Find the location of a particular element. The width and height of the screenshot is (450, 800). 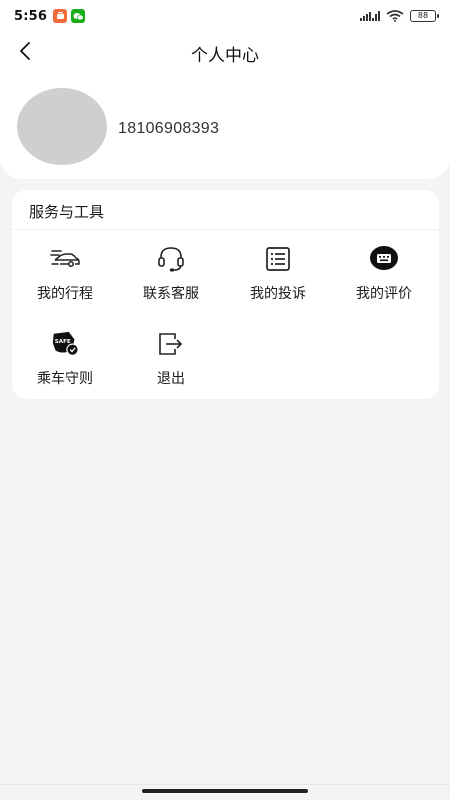

chat-bubble-icon is located at coordinates (384, 259).